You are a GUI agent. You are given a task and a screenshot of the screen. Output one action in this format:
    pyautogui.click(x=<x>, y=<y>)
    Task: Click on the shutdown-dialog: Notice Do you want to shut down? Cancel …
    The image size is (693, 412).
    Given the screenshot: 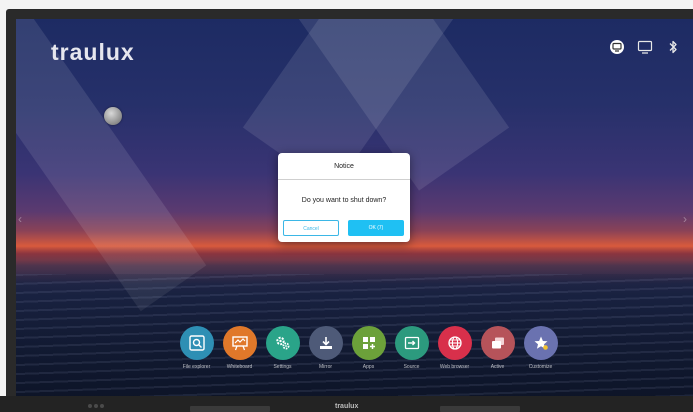 What is the action you would take?
    pyautogui.click(x=344, y=197)
    